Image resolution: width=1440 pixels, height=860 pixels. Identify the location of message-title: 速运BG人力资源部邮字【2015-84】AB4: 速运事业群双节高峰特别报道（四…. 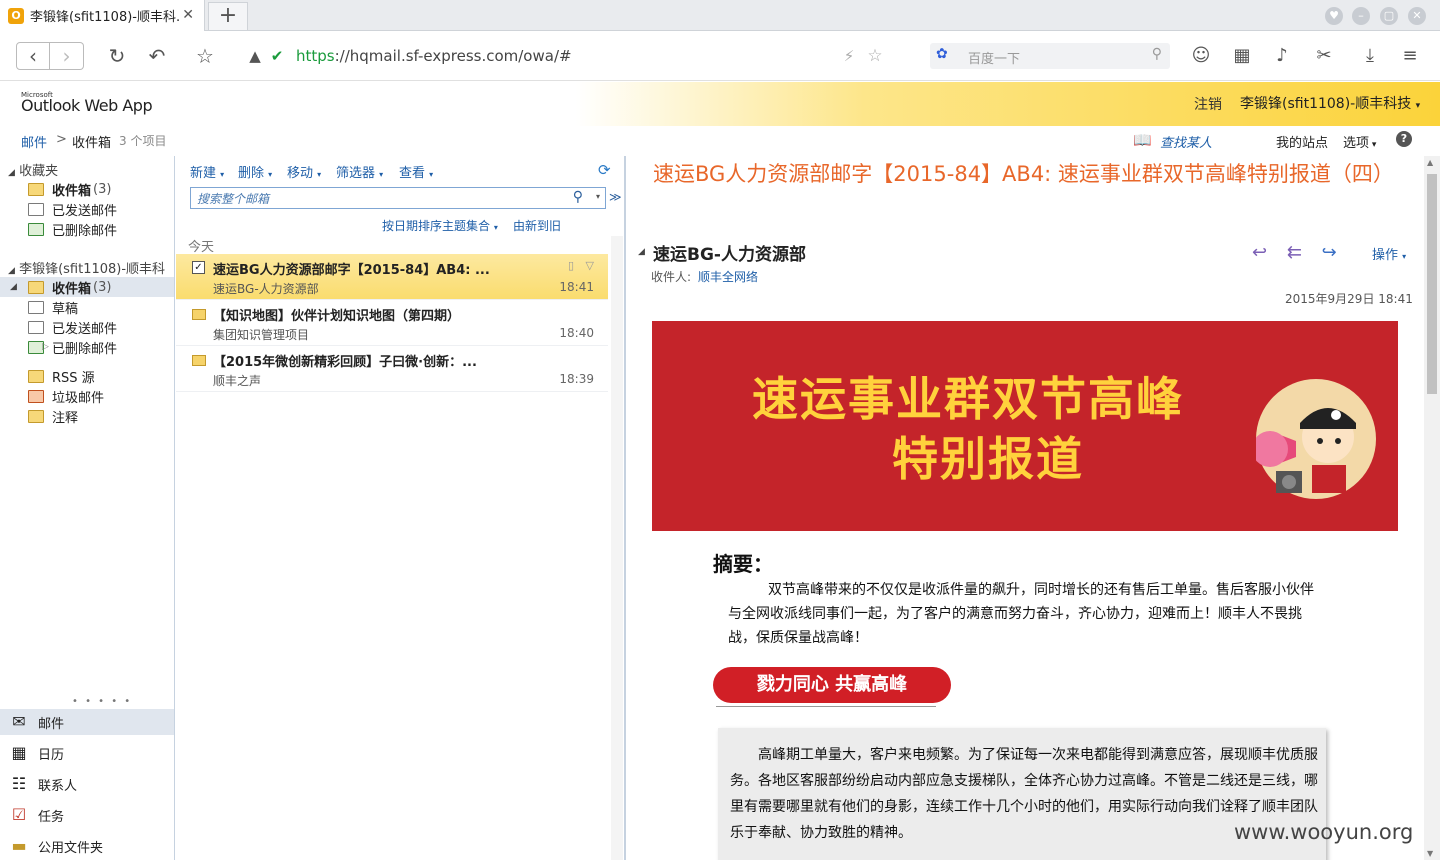
(1023, 174).